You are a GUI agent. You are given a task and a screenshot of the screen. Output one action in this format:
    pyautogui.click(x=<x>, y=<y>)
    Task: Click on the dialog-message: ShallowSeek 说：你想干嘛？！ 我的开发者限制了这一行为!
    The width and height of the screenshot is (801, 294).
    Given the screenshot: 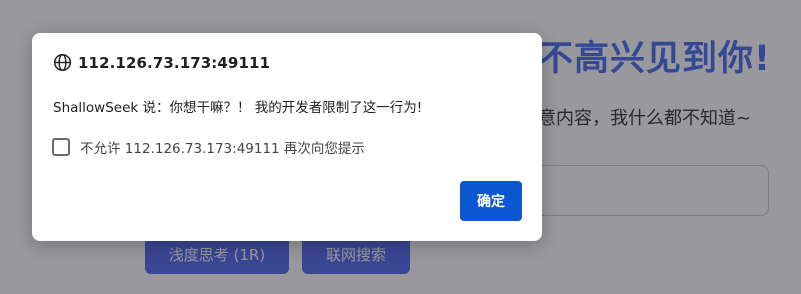 What is the action you would take?
    pyautogui.click(x=238, y=108)
    